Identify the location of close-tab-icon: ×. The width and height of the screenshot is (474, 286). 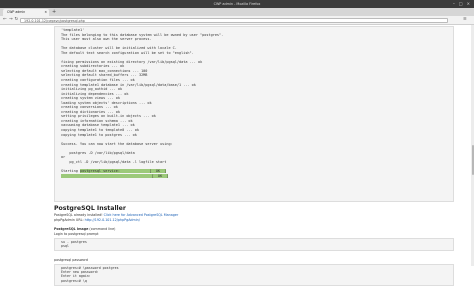
(45, 12).